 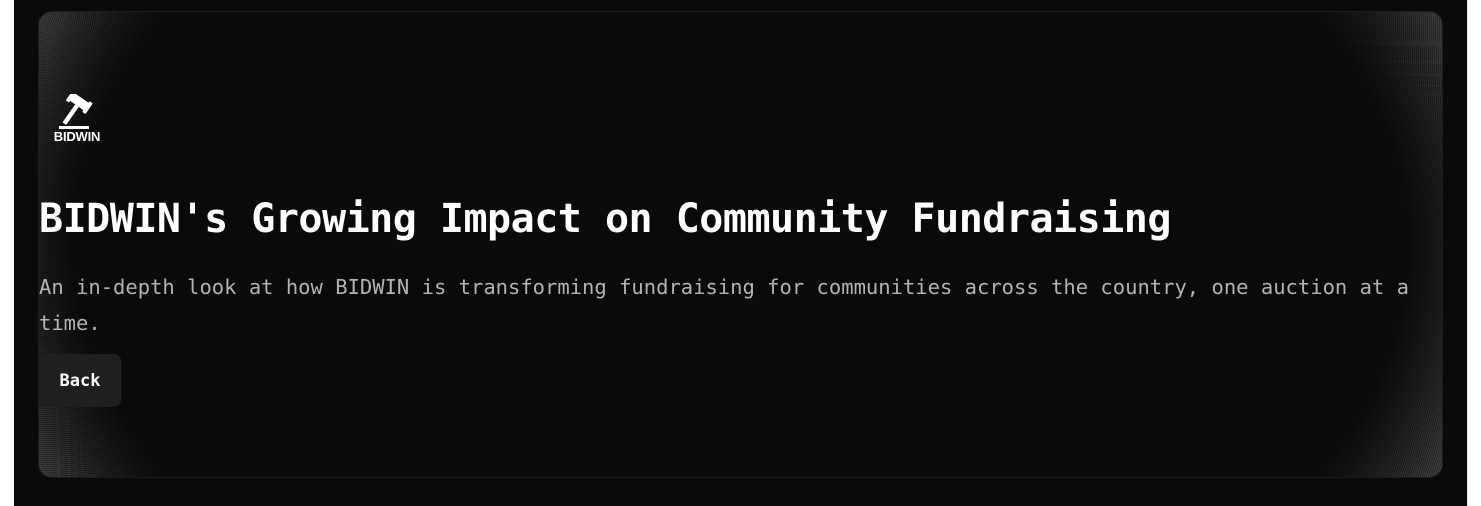 I want to click on logo-text: BIDWIN, so click(x=77, y=136).